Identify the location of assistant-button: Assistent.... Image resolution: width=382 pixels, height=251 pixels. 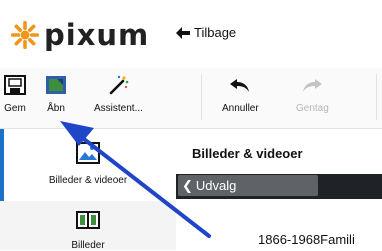
(118, 94).